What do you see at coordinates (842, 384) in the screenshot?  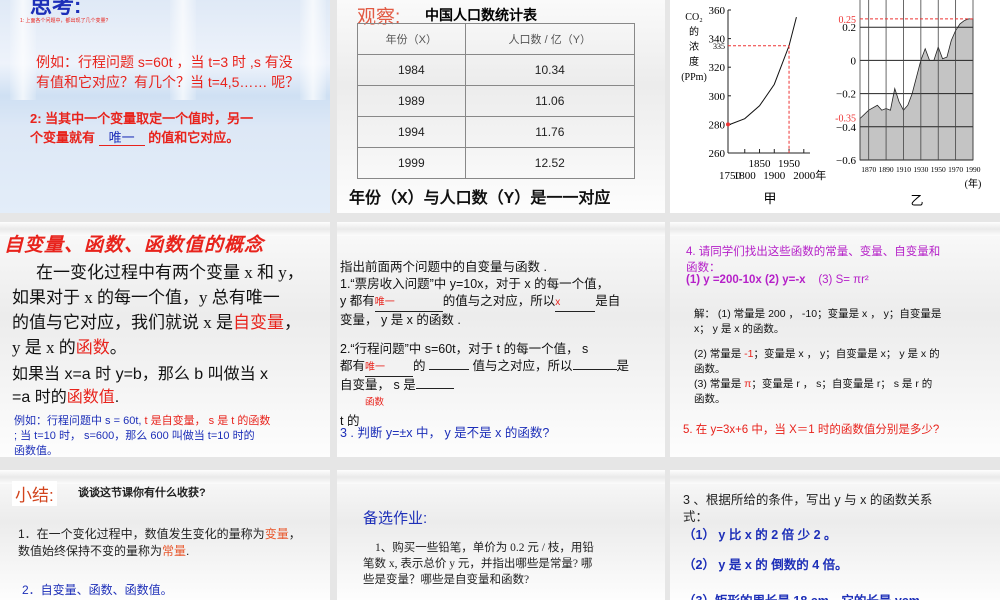 I see `text: ；变量是 r ， s；自变量是 r； s 是 r 的` at bounding box center [842, 384].